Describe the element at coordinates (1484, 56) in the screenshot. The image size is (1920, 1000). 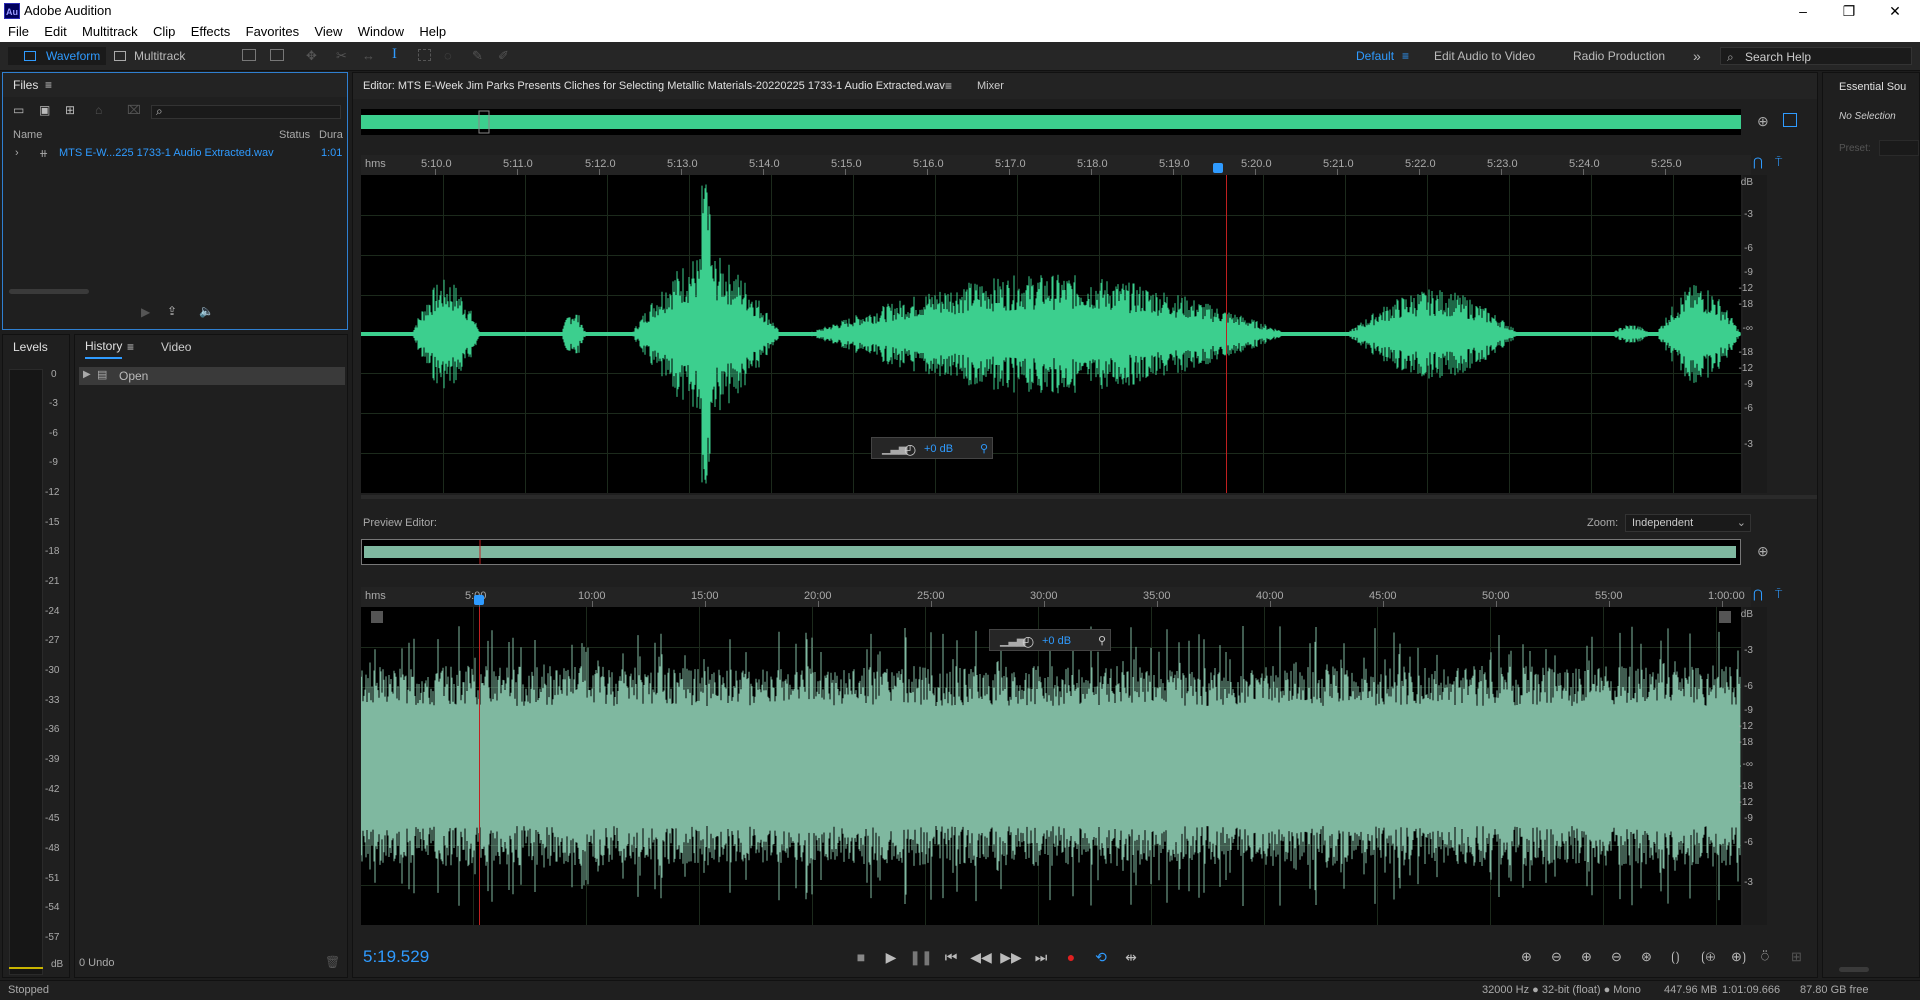
I see `workspace-edit-audio-to-video: Edit Audio to Video` at that location.